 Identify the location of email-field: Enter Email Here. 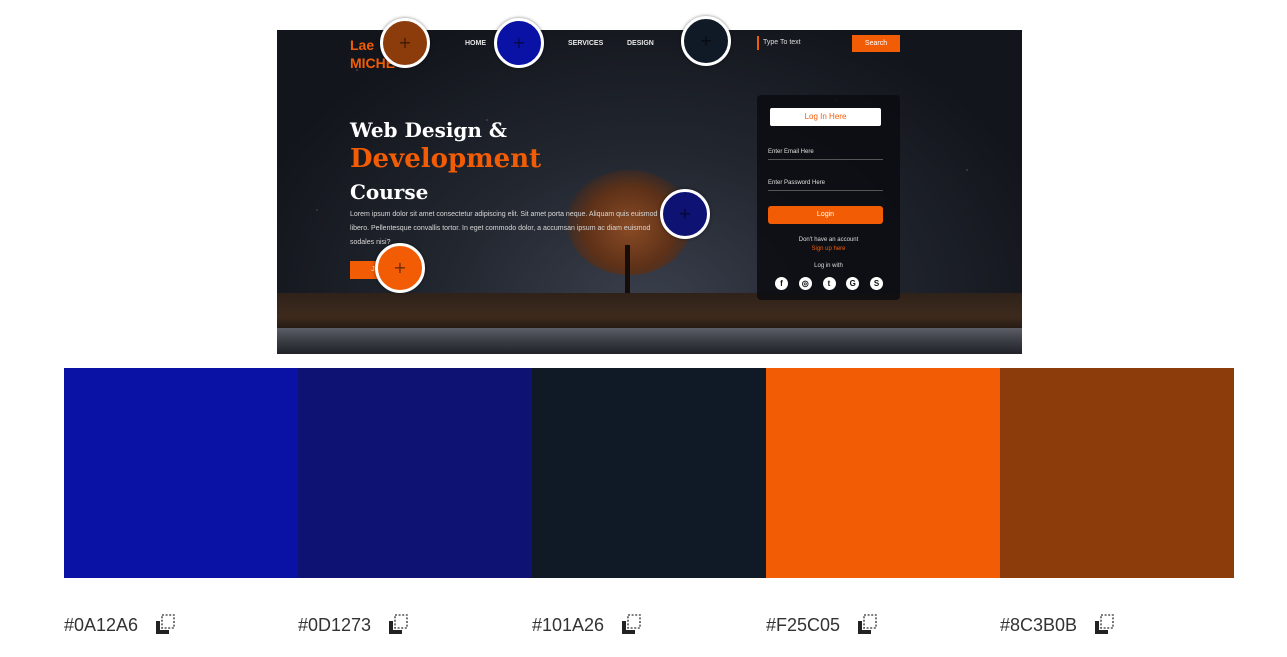
(825, 152).